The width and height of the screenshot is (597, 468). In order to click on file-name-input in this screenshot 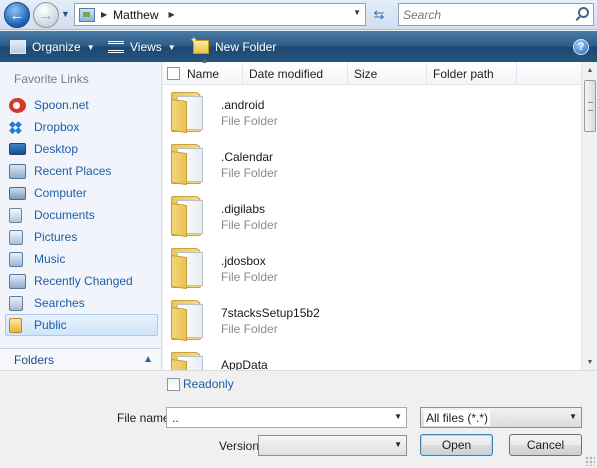, I will do `click(277, 417)`.